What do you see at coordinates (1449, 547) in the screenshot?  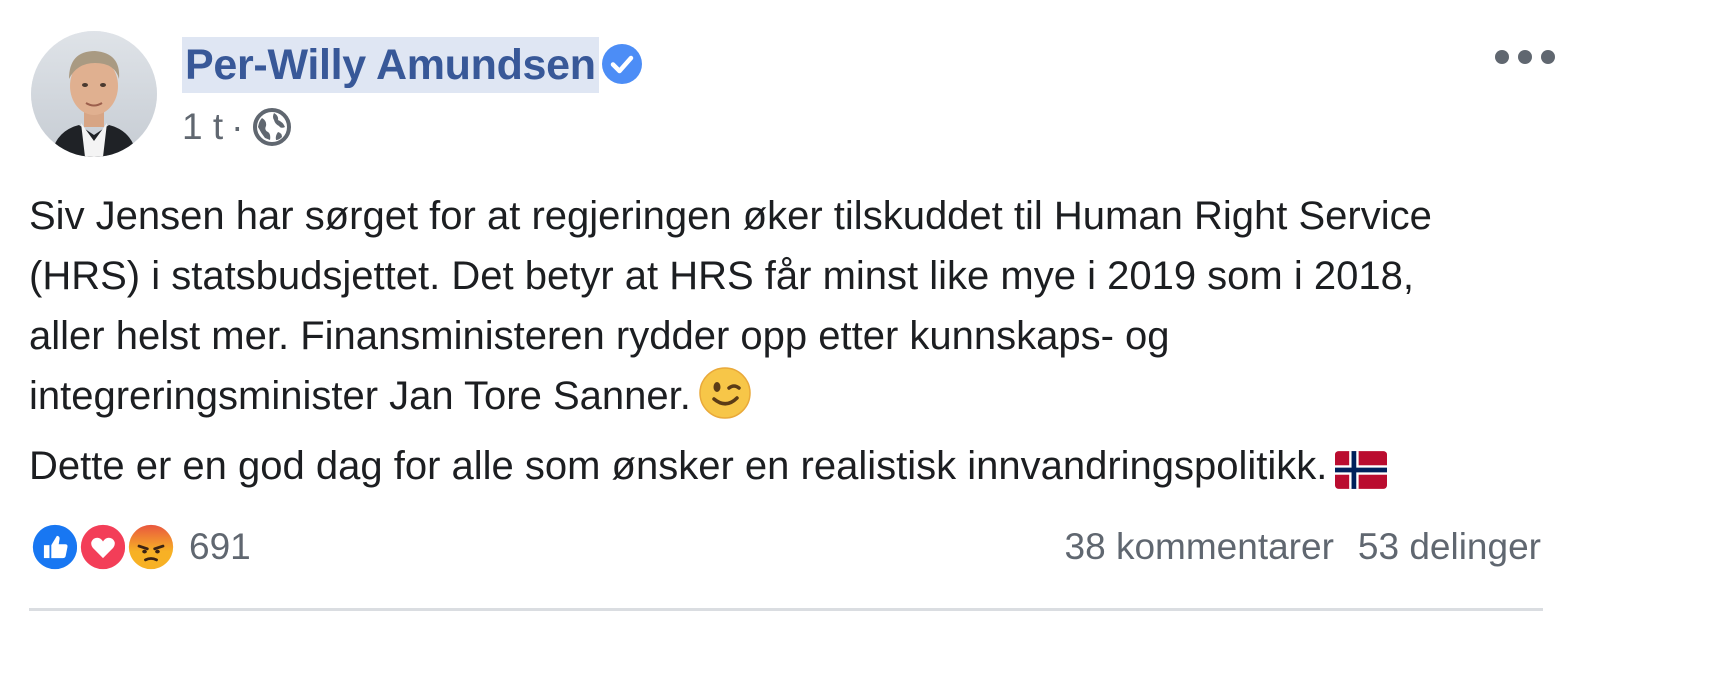 I see `shares-count-link: 53 delinger` at bounding box center [1449, 547].